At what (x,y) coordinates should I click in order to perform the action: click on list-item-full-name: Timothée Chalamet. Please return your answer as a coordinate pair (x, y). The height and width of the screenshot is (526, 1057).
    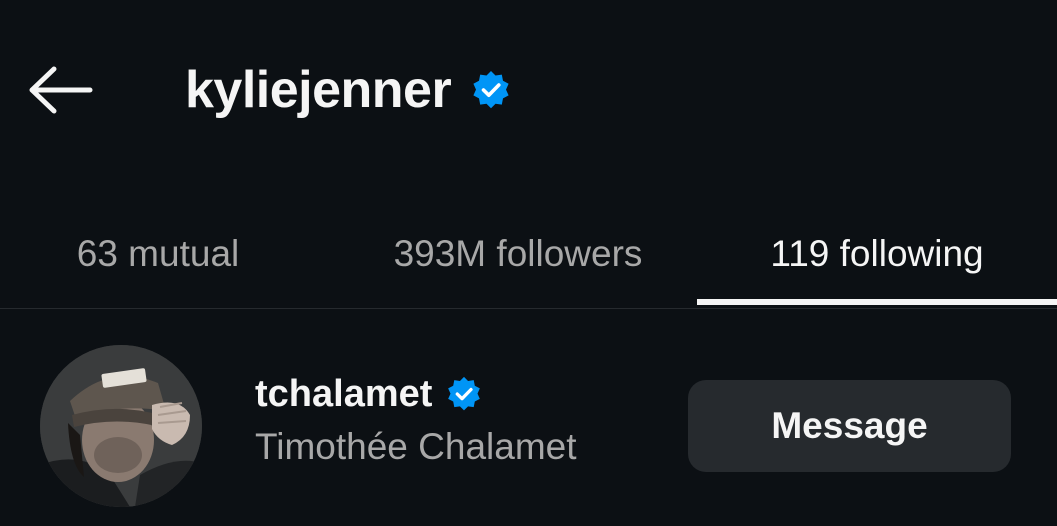
    Looking at the image, I should click on (416, 446).